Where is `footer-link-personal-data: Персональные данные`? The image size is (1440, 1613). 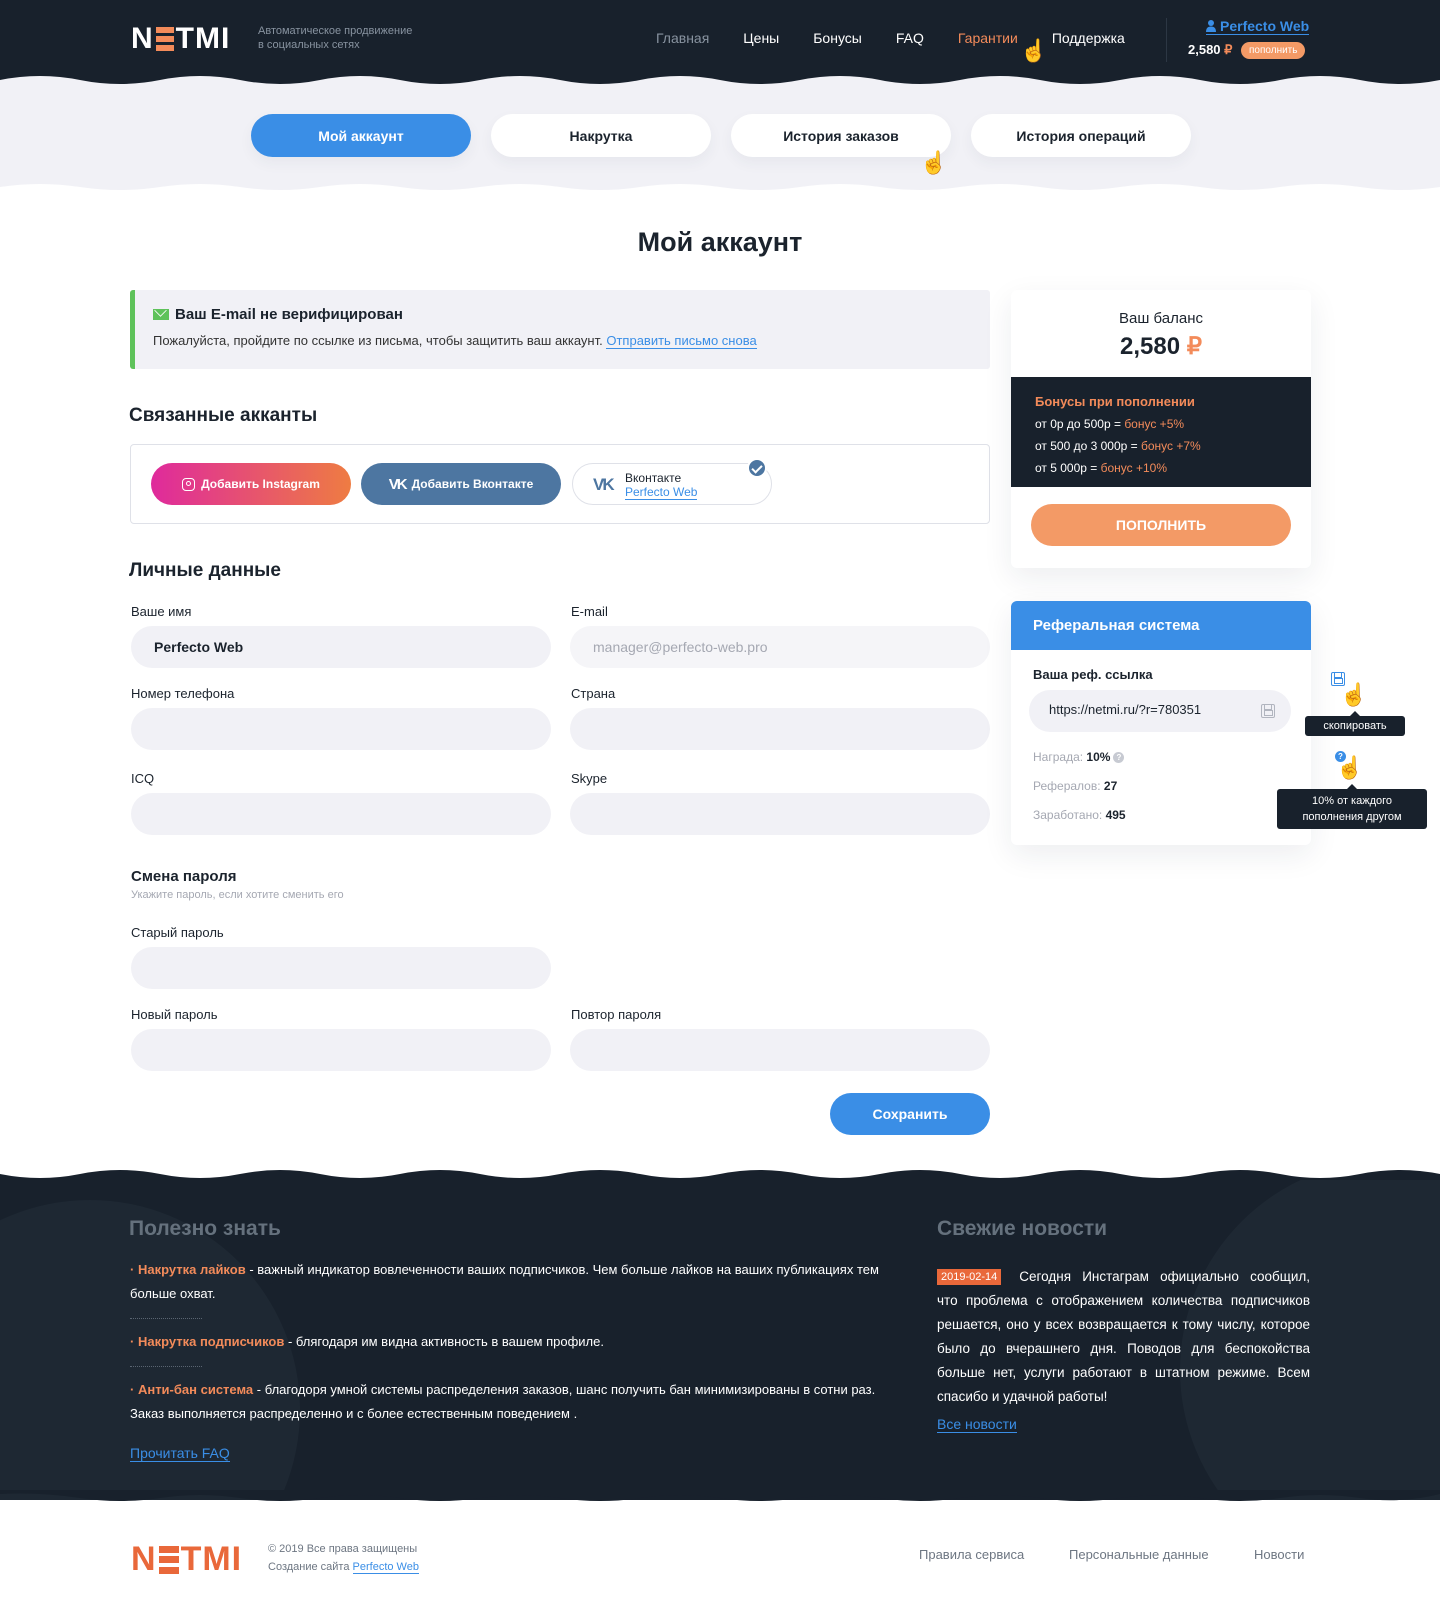 footer-link-personal-data: Персональные данные is located at coordinates (1139, 1554).